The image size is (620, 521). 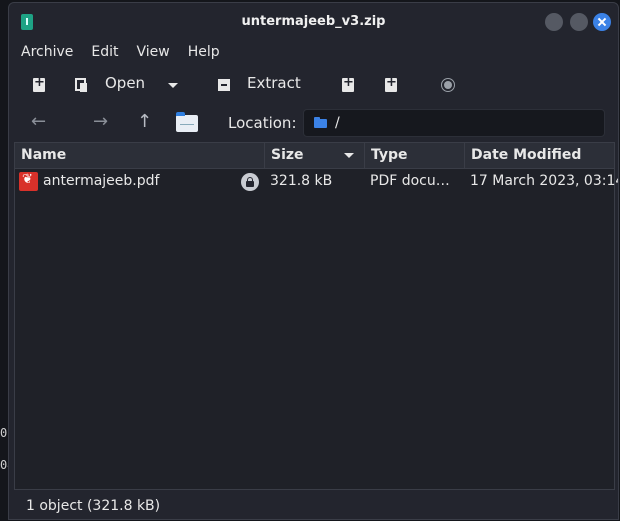 What do you see at coordinates (337, 123) in the screenshot?
I see `location-value: /` at bounding box center [337, 123].